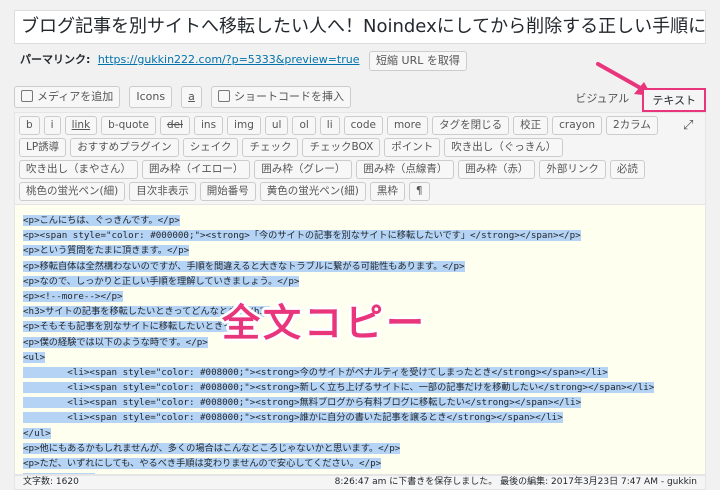  Describe the element at coordinates (572, 169) in the screenshot. I see `quicktag-button: 外部リンク` at that location.